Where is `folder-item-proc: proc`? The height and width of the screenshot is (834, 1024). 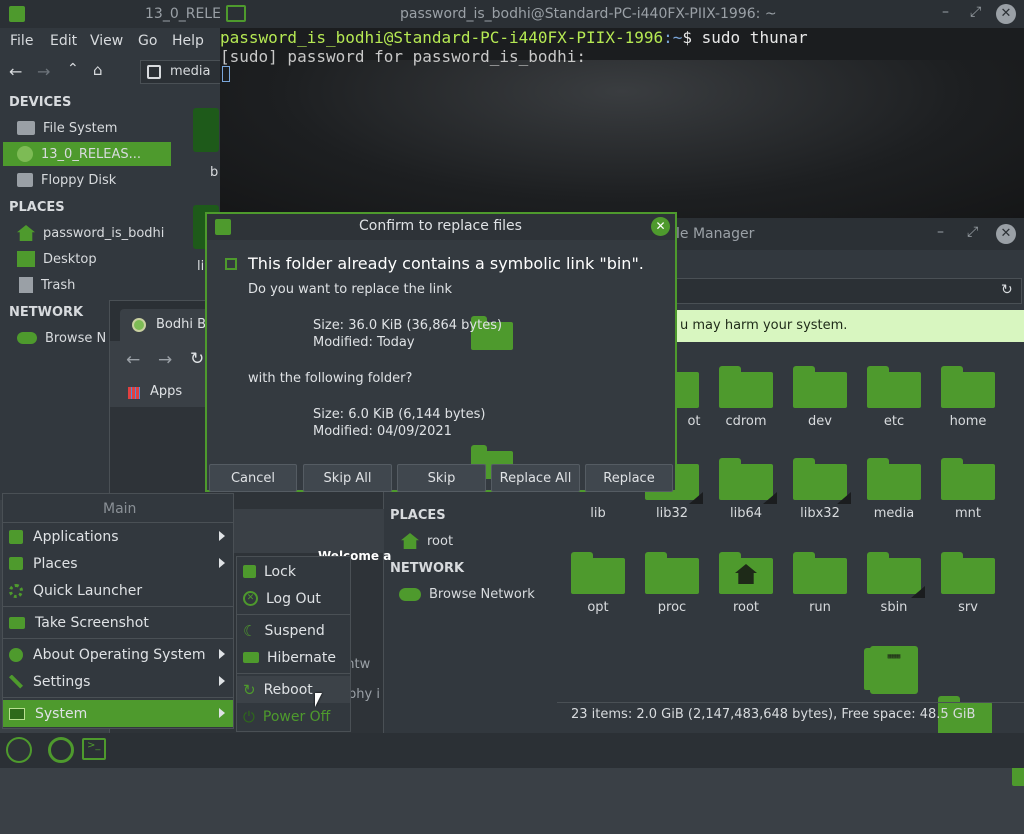
folder-item-proc: proc is located at coordinates (672, 583).